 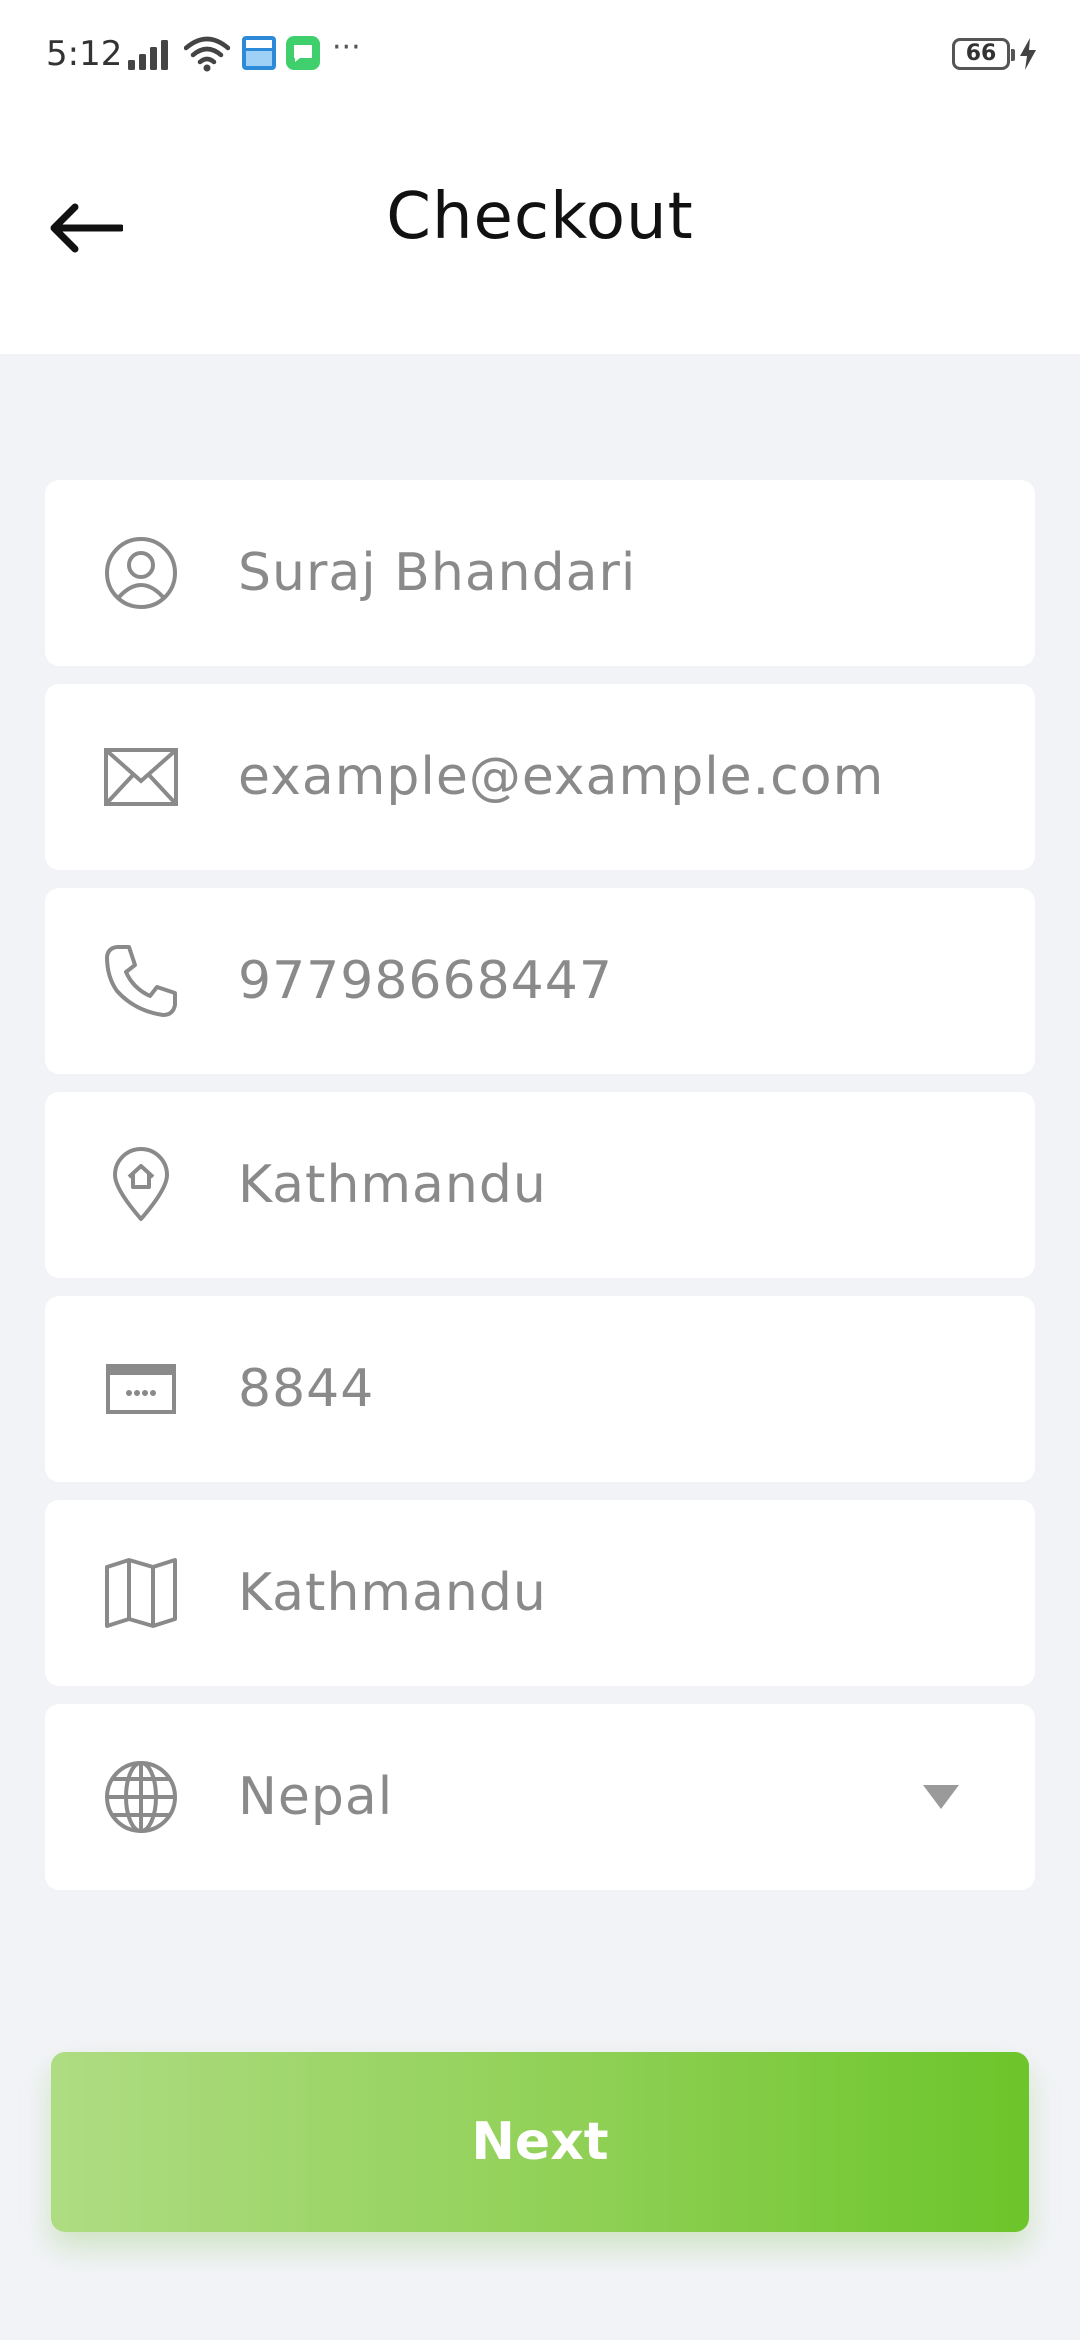 I want to click on map-icon, so click(x=141, y=1593).